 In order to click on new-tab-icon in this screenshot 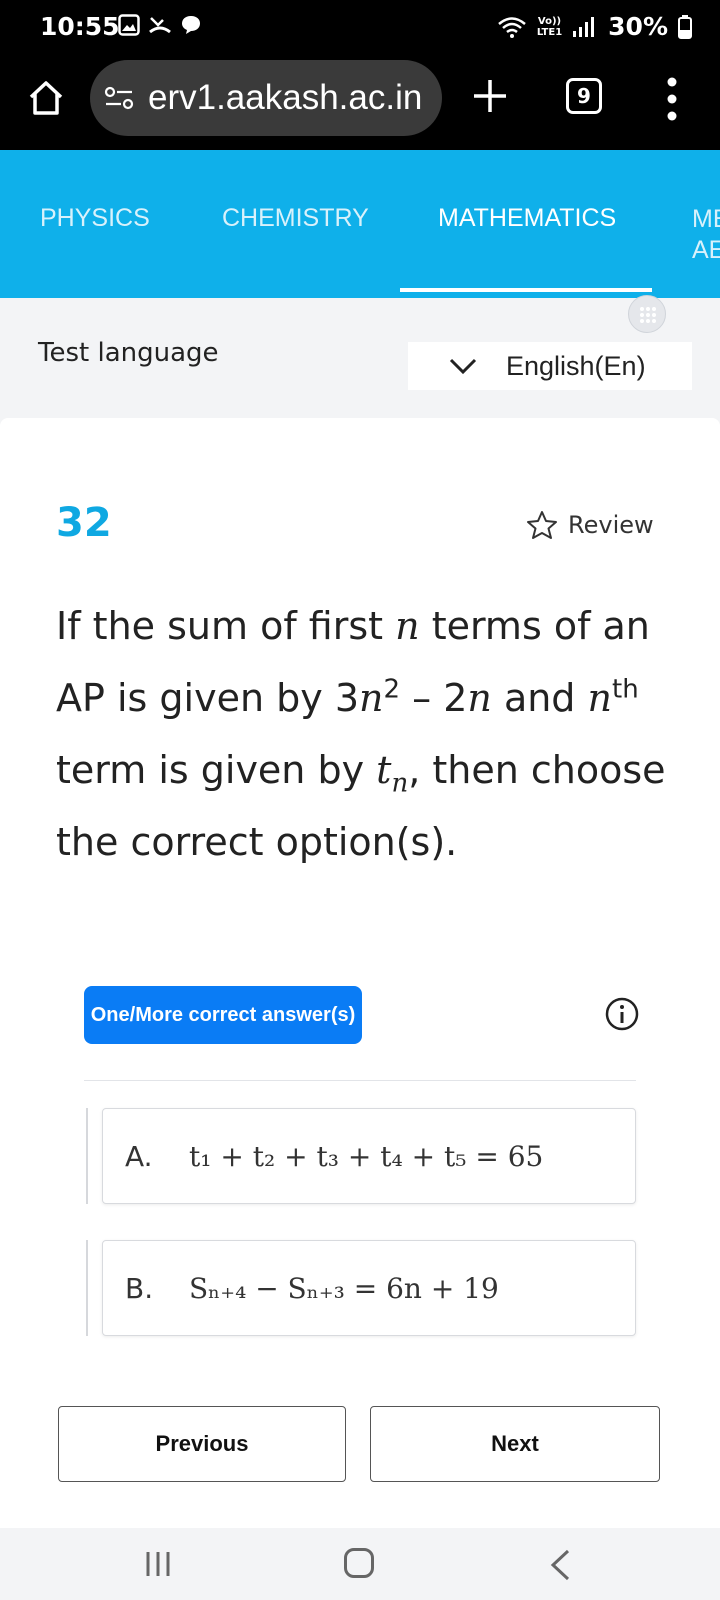, I will do `click(490, 96)`.